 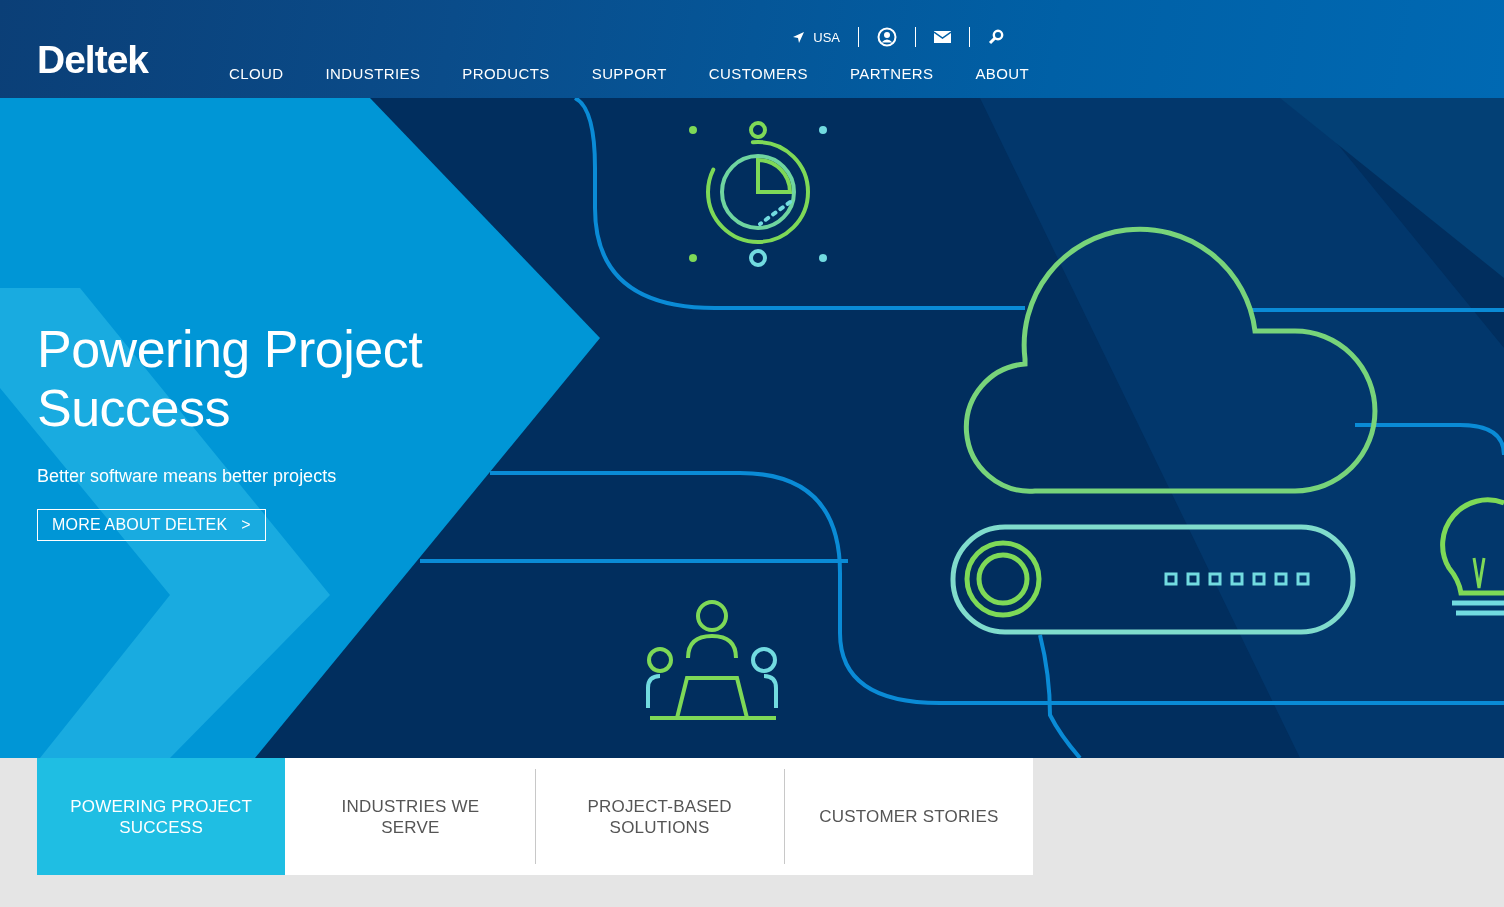 What do you see at coordinates (373, 73) in the screenshot?
I see `nav-link: INDUSTRIES` at bounding box center [373, 73].